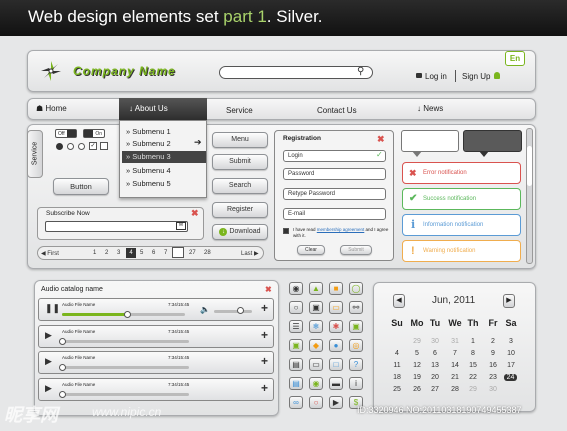  Describe the element at coordinates (397, 389) in the screenshot. I see `calendar-day: 25` at that location.